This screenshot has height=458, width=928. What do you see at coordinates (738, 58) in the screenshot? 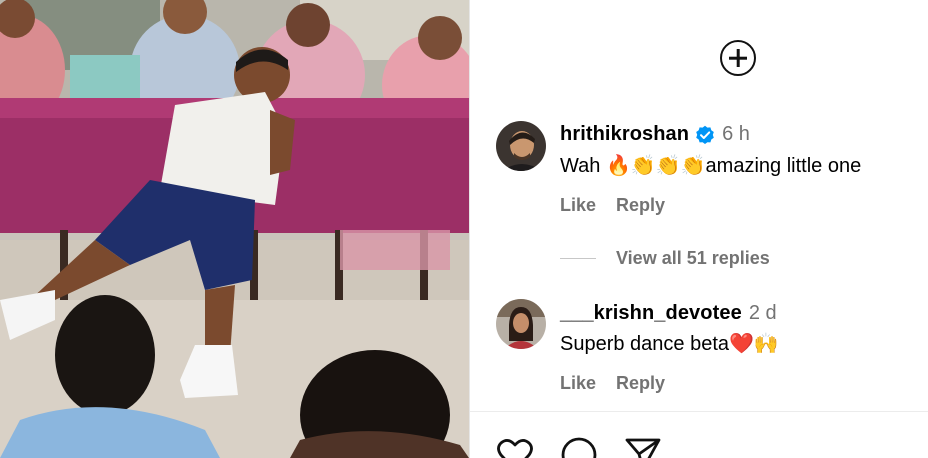
I see `plus-circle-icon` at bounding box center [738, 58].